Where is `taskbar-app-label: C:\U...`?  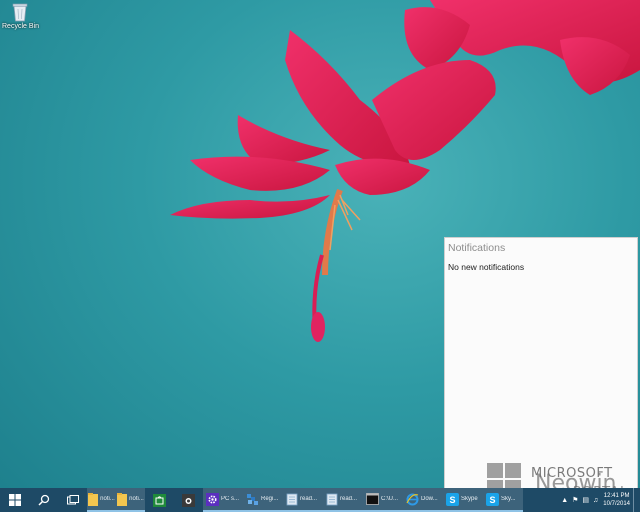 taskbar-app-label: C:\U... is located at coordinates (390, 499).